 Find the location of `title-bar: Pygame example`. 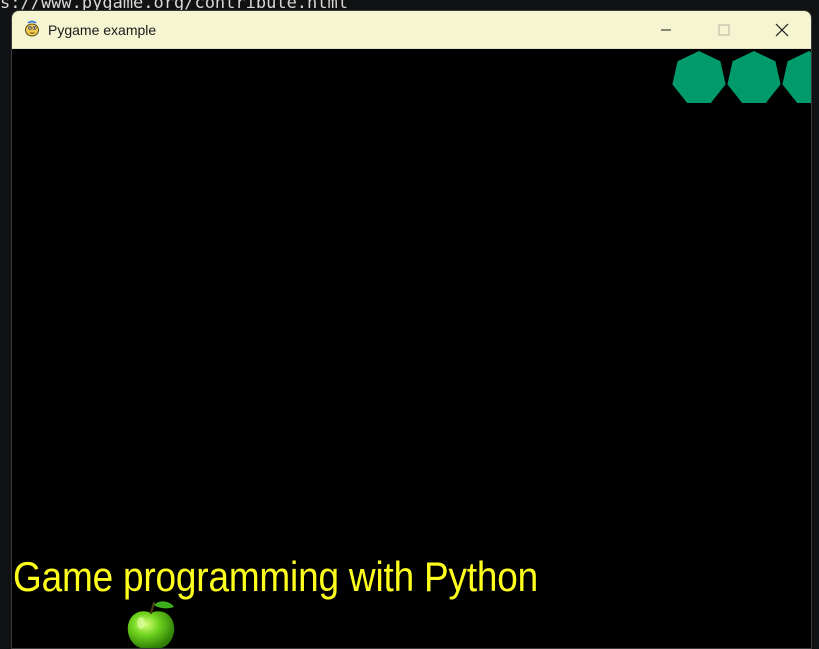

title-bar: Pygame example is located at coordinates (411, 30).